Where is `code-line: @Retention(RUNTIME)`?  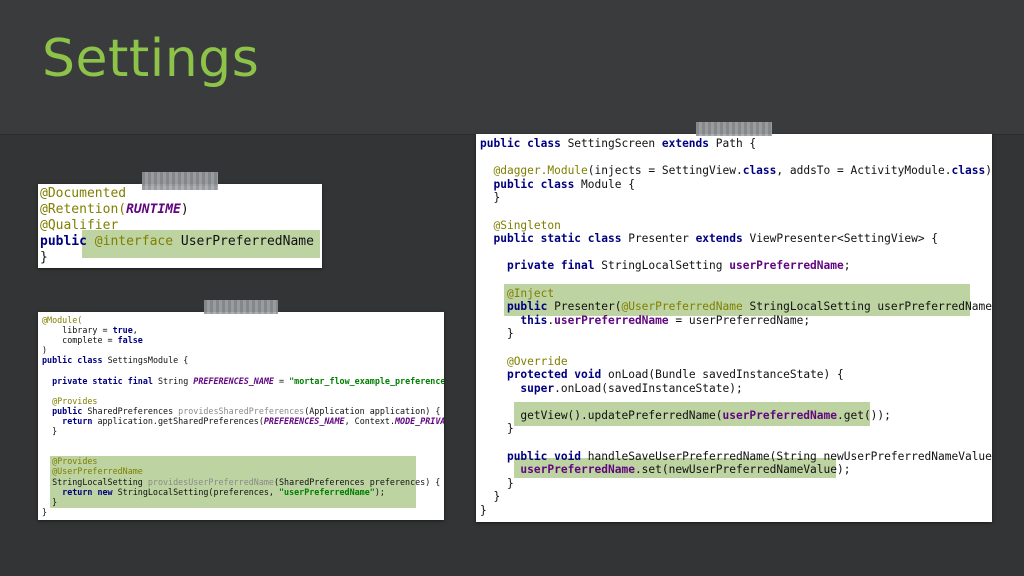 code-line: @Retention(RUNTIME) is located at coordinates (114, 209).